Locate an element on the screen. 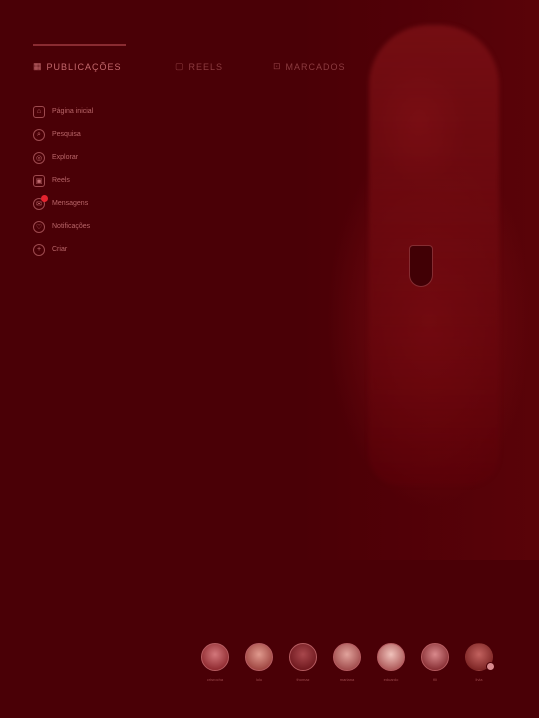 The image size is (539, 718). tab-label: REELS is located at coordinates (206, 66).